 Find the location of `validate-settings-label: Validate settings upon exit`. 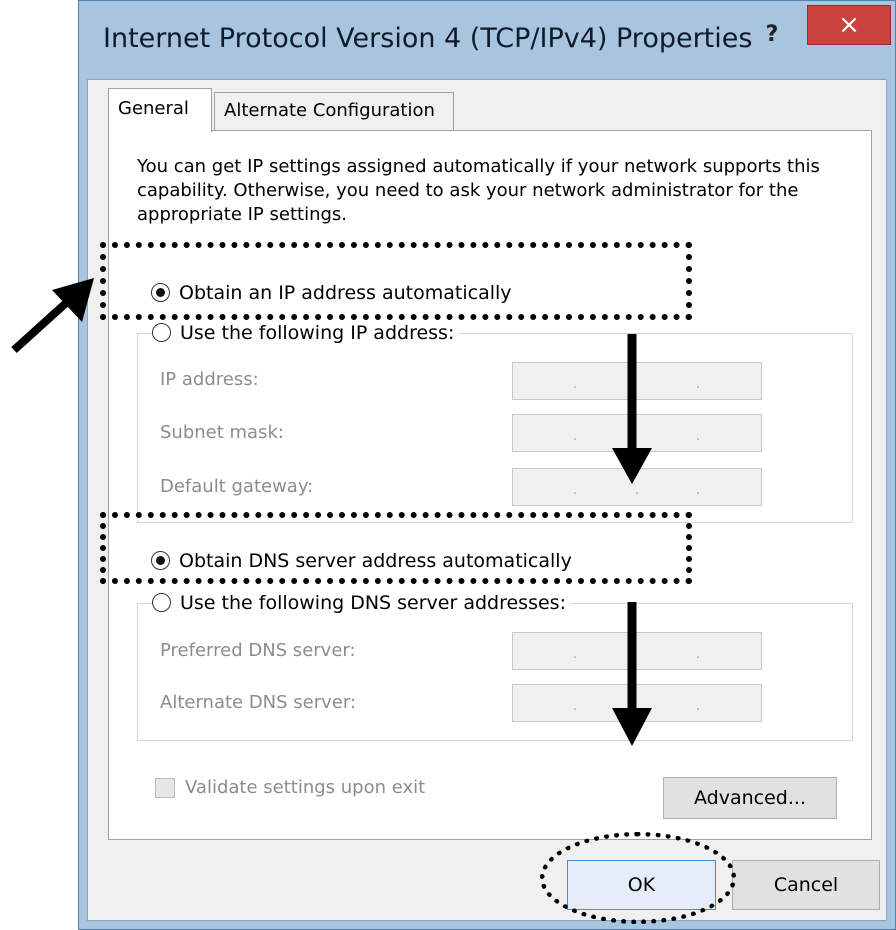

validate-settings-label: Validate settings upon exit is located at coordinates (305, 787).